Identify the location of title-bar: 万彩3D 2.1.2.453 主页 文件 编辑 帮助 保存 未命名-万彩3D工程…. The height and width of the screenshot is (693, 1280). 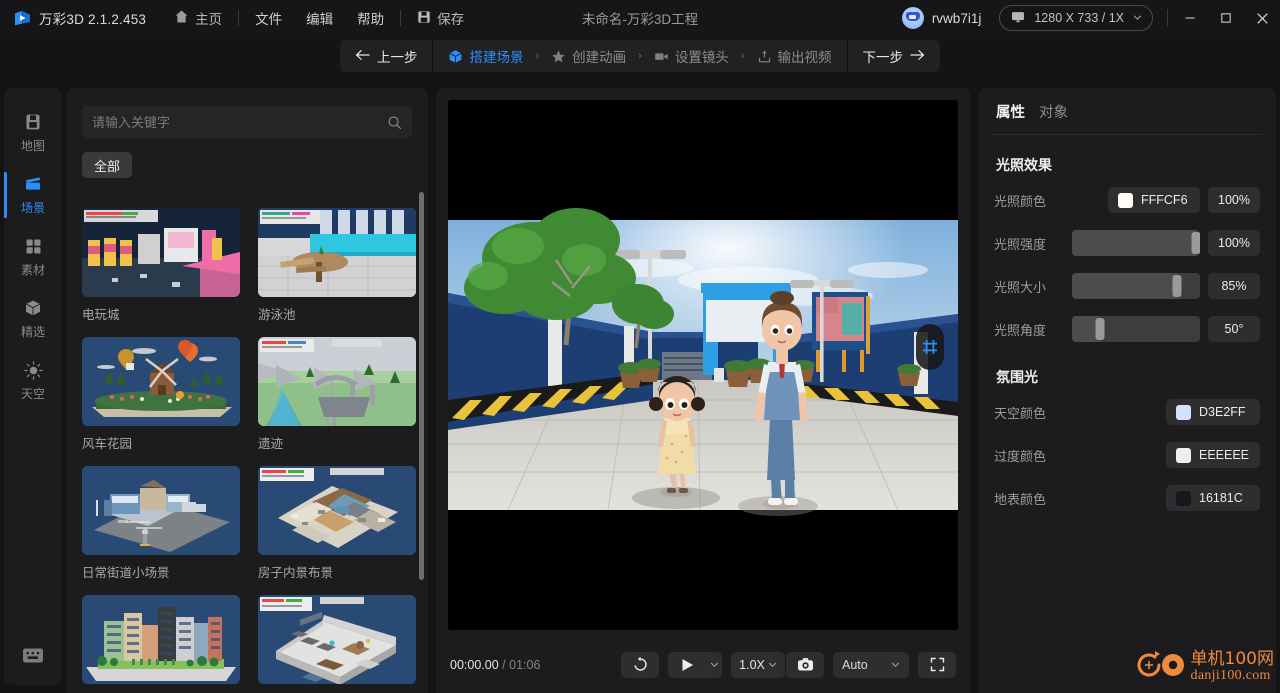
(640, 18).